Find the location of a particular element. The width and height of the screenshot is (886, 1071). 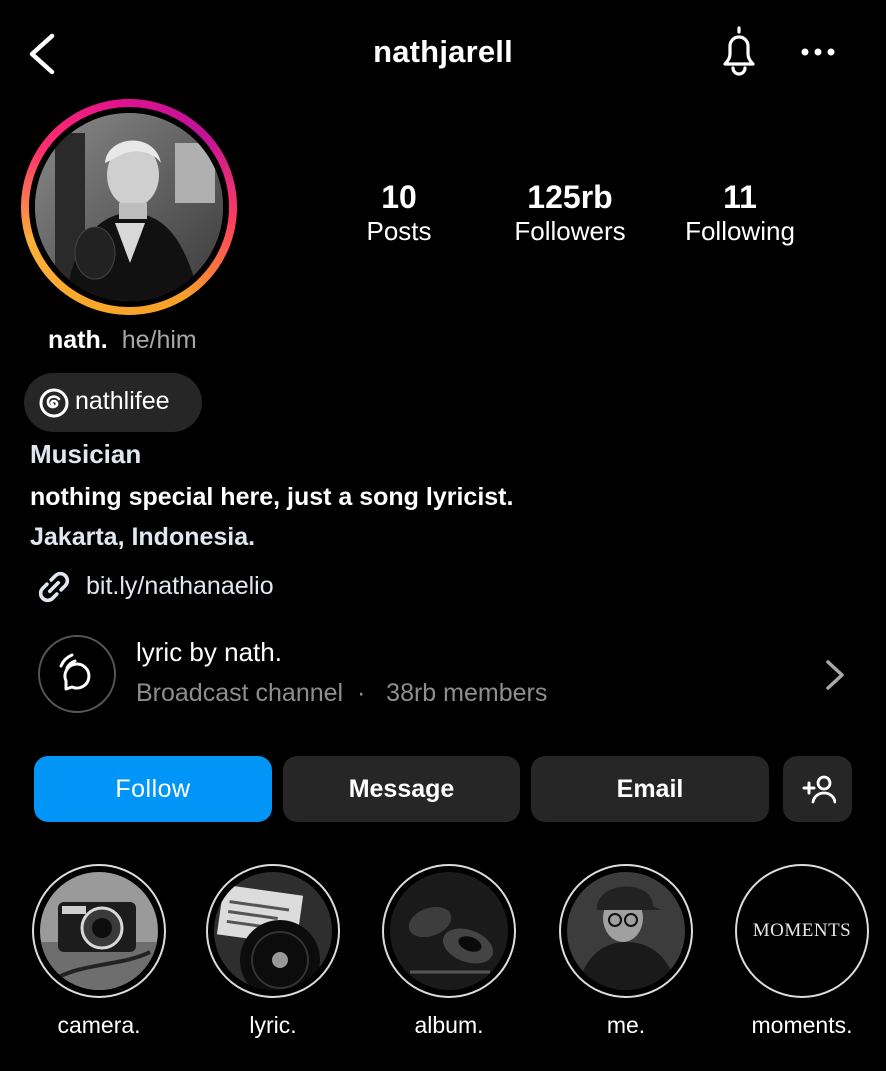

threads-badge: nathlifee is located at coordinates (113, 402).